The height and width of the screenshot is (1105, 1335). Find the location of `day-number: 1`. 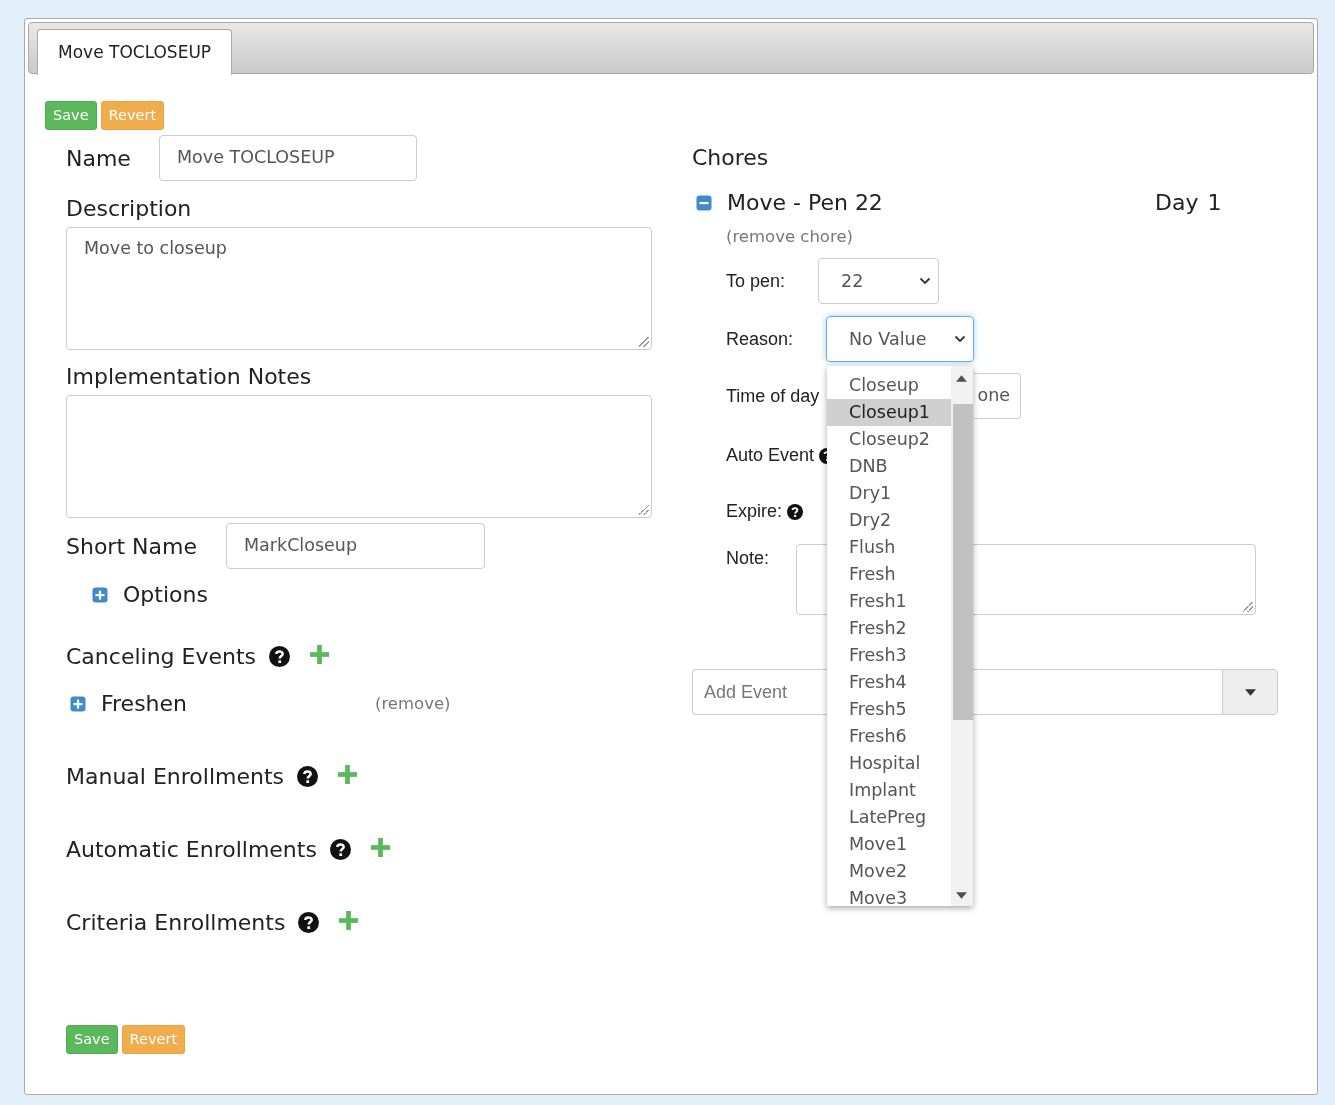

day-number: 1 is located at coordinates (1214, 202).